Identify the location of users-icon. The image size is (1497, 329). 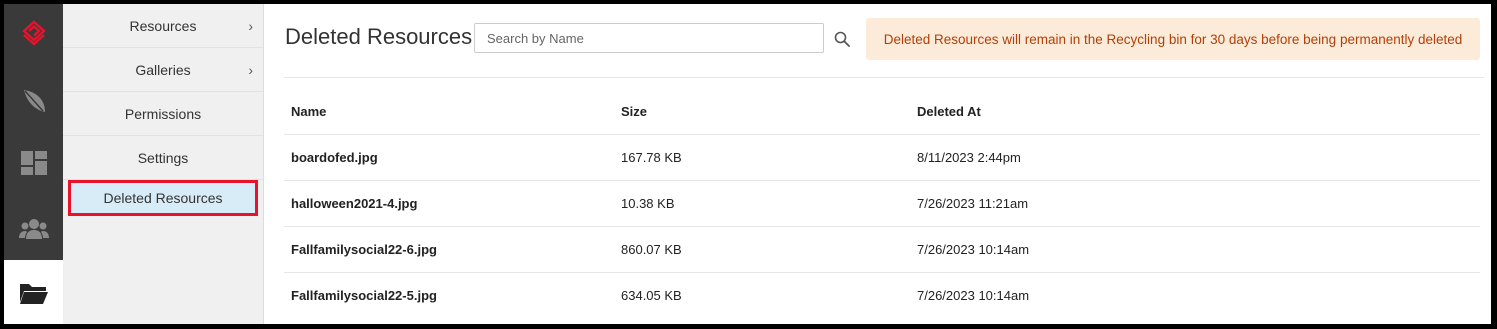
(33, 229).